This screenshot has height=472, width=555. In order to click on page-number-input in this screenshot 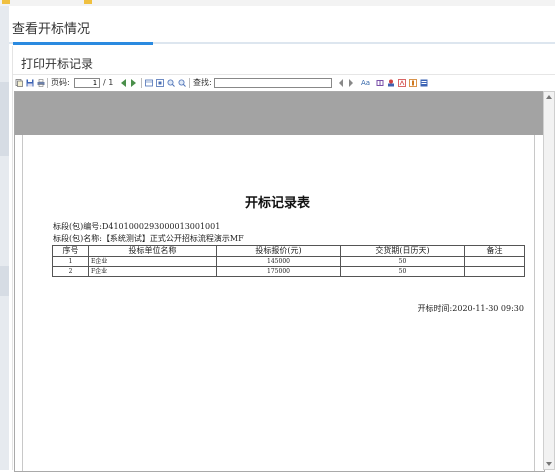, I will do `click(87, 83)`.